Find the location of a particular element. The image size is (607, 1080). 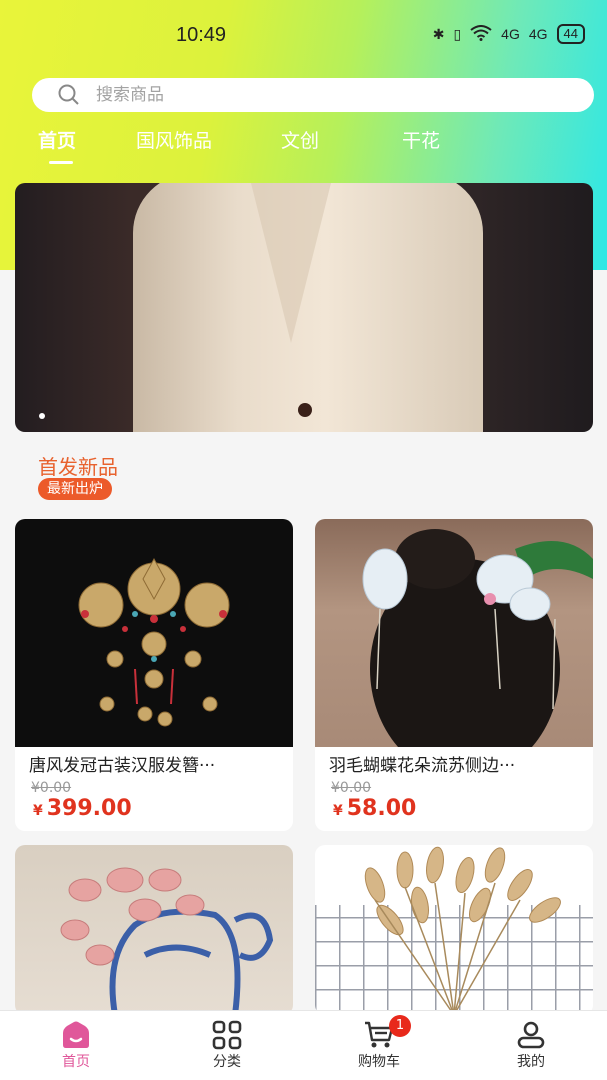

nav-category: 分类 is located at coordinates (227, 1045).